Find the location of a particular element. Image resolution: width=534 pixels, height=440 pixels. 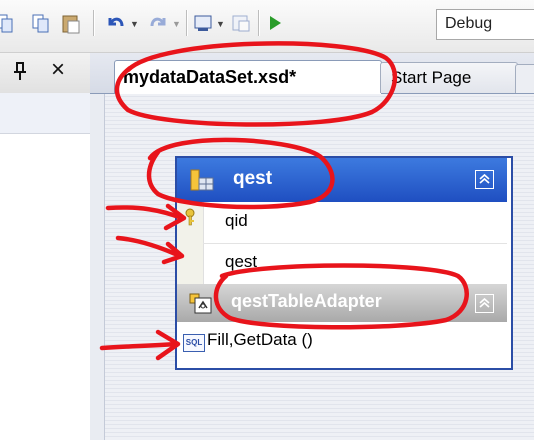

configuration-dropdown: Debug is located at coordinates (485, 24).